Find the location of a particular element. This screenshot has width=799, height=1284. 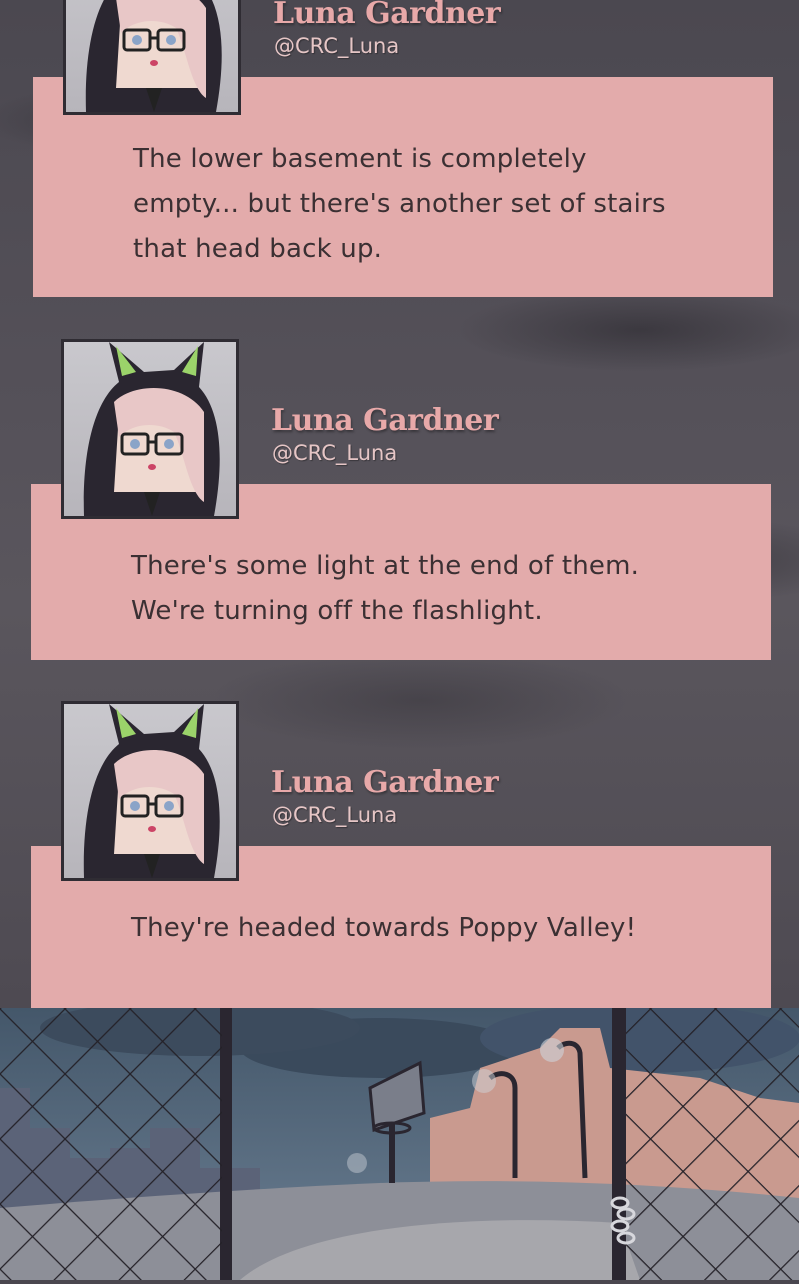

avatar is located at coordinates (150, 791).